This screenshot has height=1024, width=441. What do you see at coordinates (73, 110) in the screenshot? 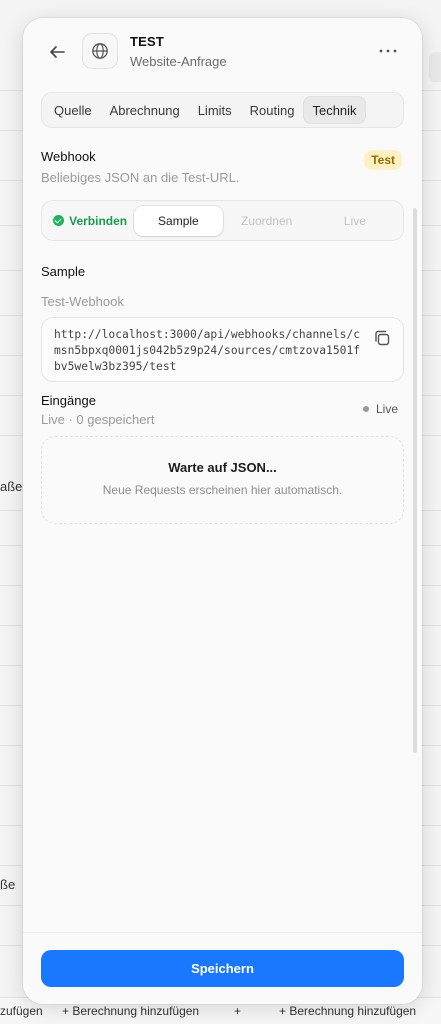
I see `tab-quelle: Quelle` at bounding box center [73, 110].